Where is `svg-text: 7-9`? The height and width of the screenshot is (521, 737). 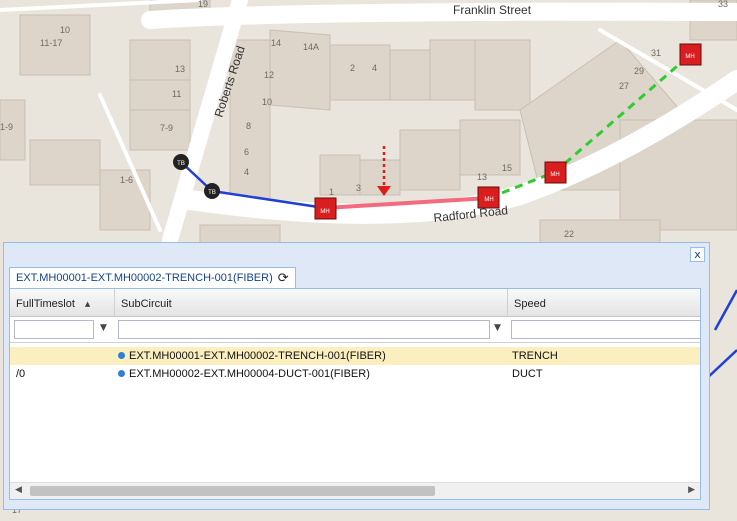 svg-text: 7-9 is located at coordinates (166, 128).